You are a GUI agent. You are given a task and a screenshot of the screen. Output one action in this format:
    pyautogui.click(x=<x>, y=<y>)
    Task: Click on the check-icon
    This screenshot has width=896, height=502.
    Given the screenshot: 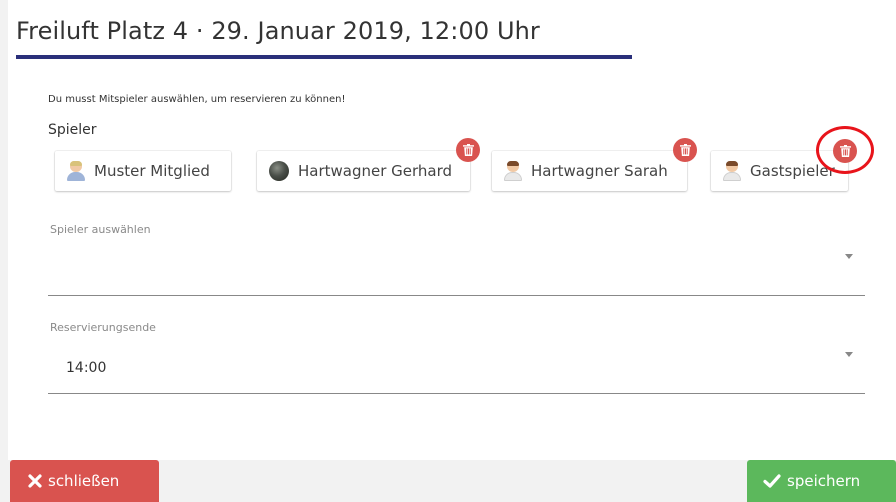 What is the action you would take?
    pyautogui.click(x=772, y=481)
    